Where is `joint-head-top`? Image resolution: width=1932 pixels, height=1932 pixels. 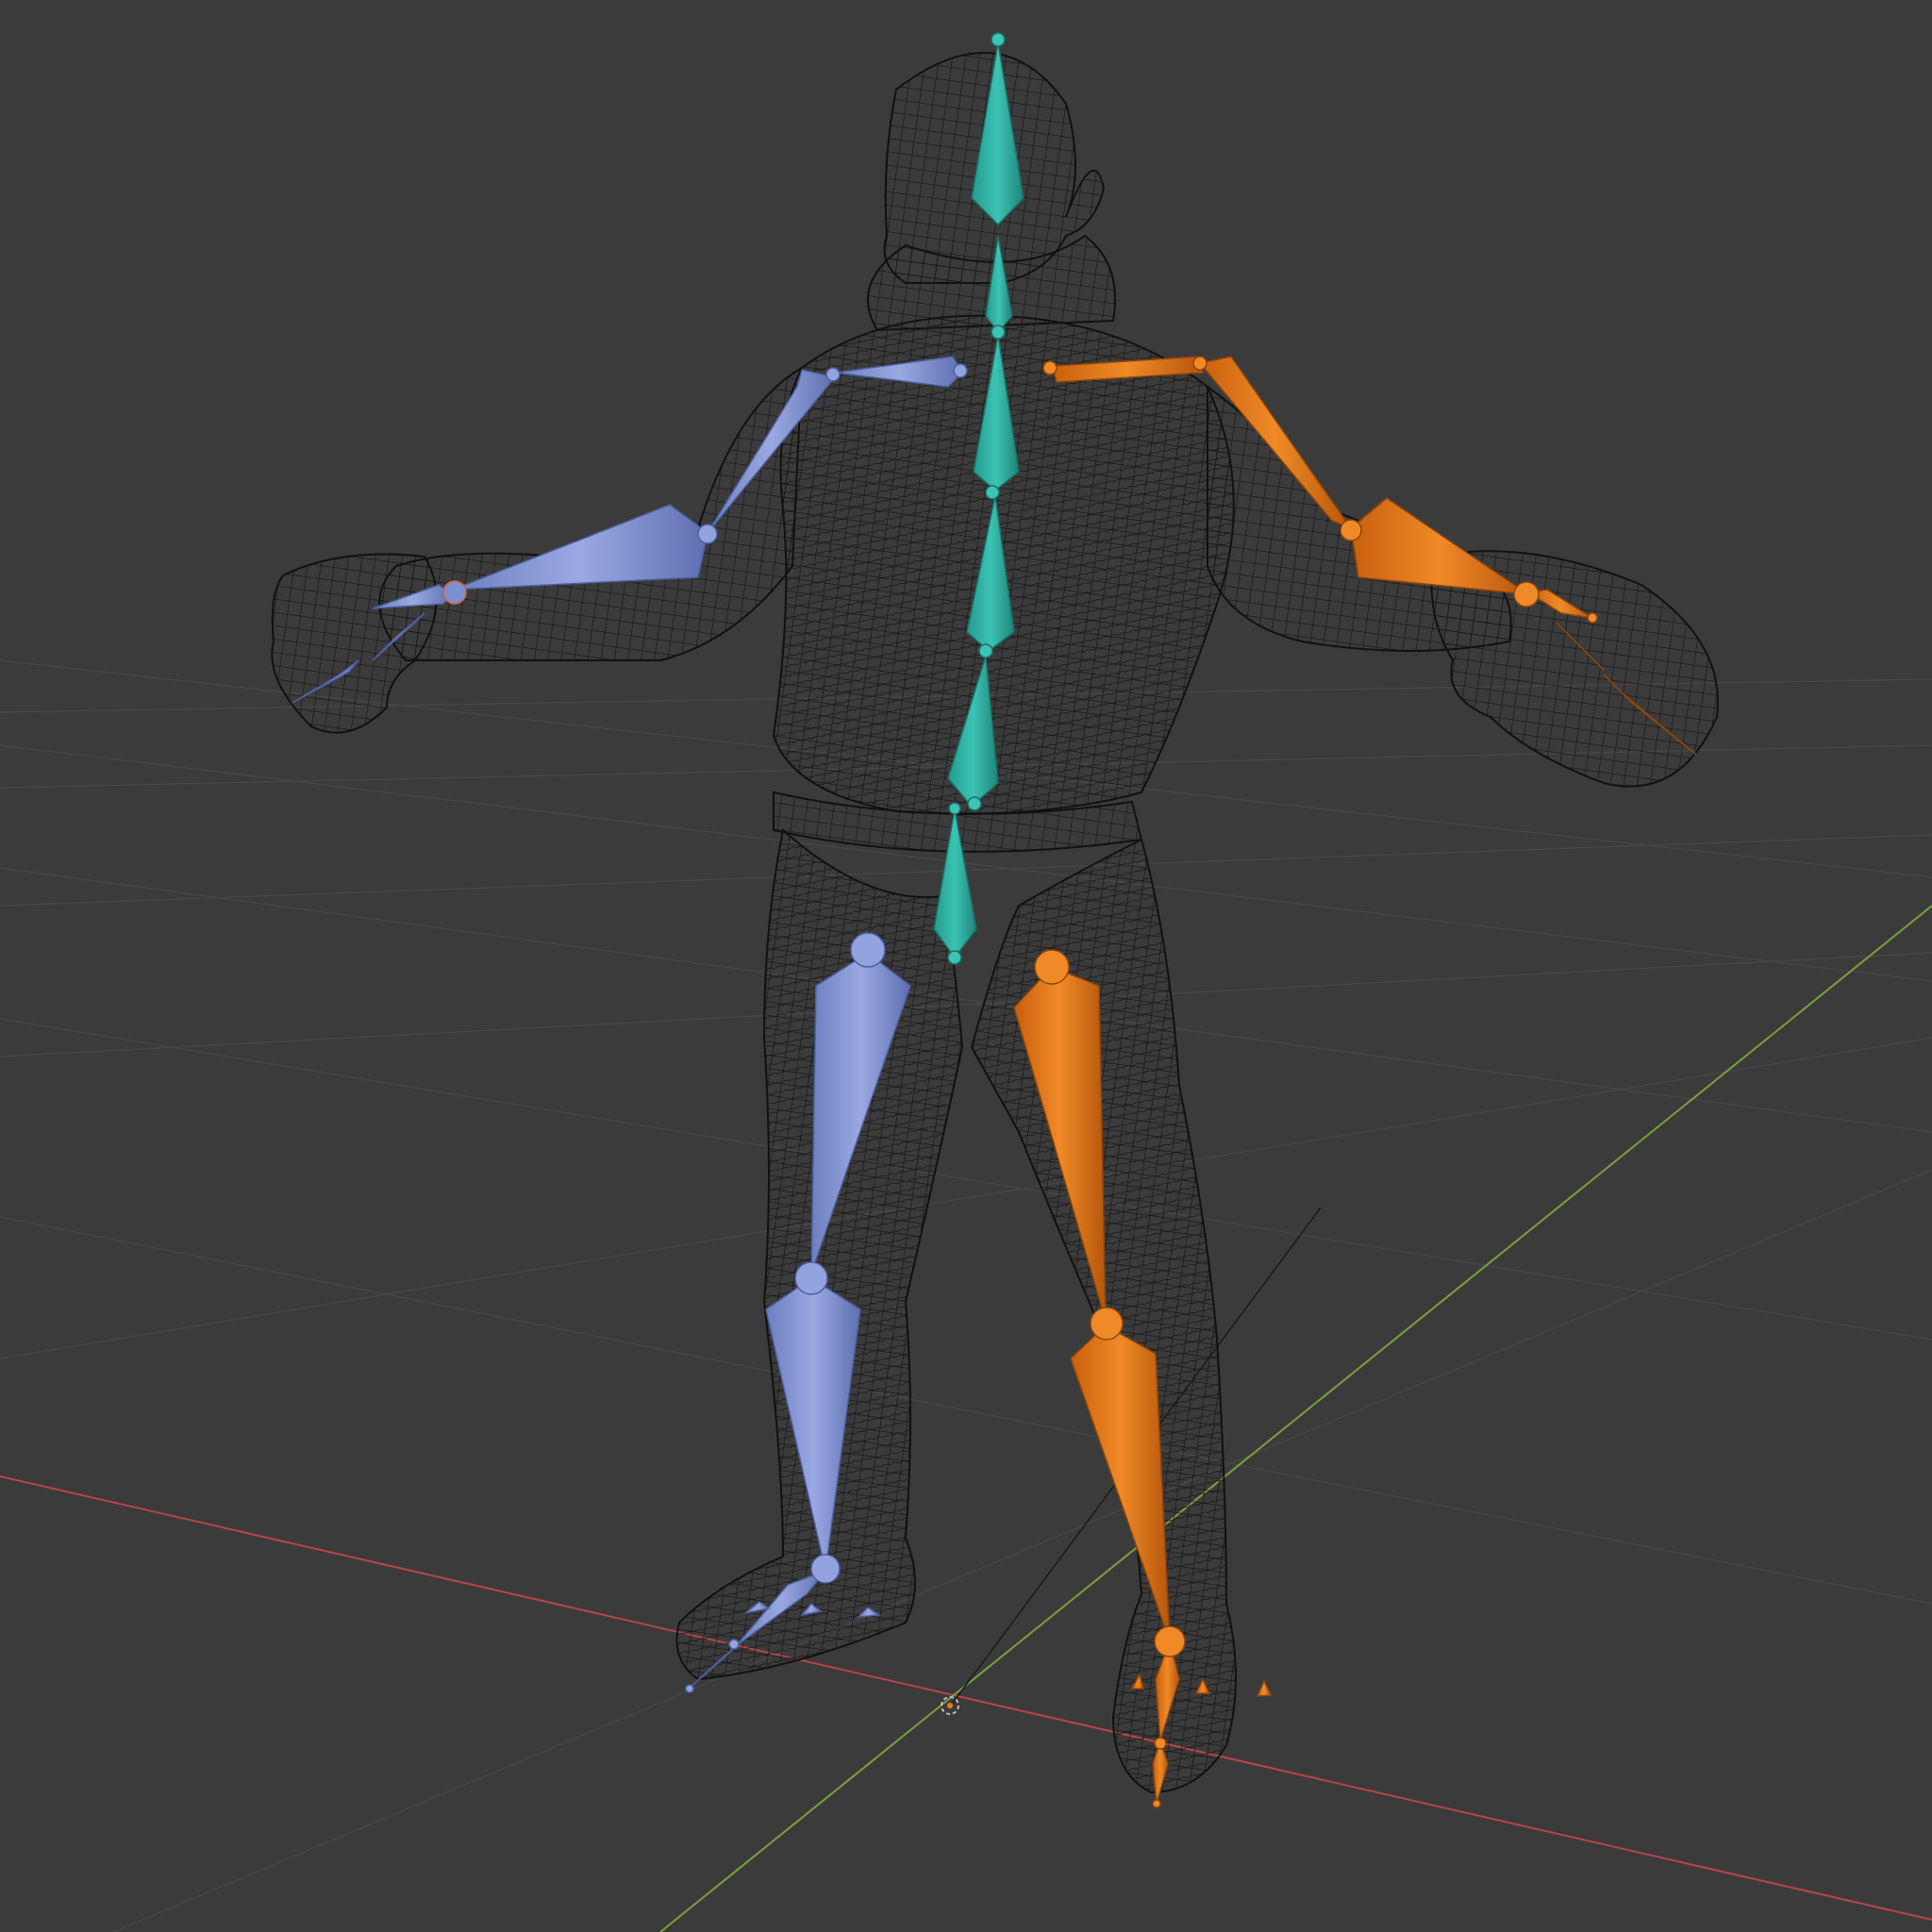
joint-head-top is located at coordinates (998, 39).